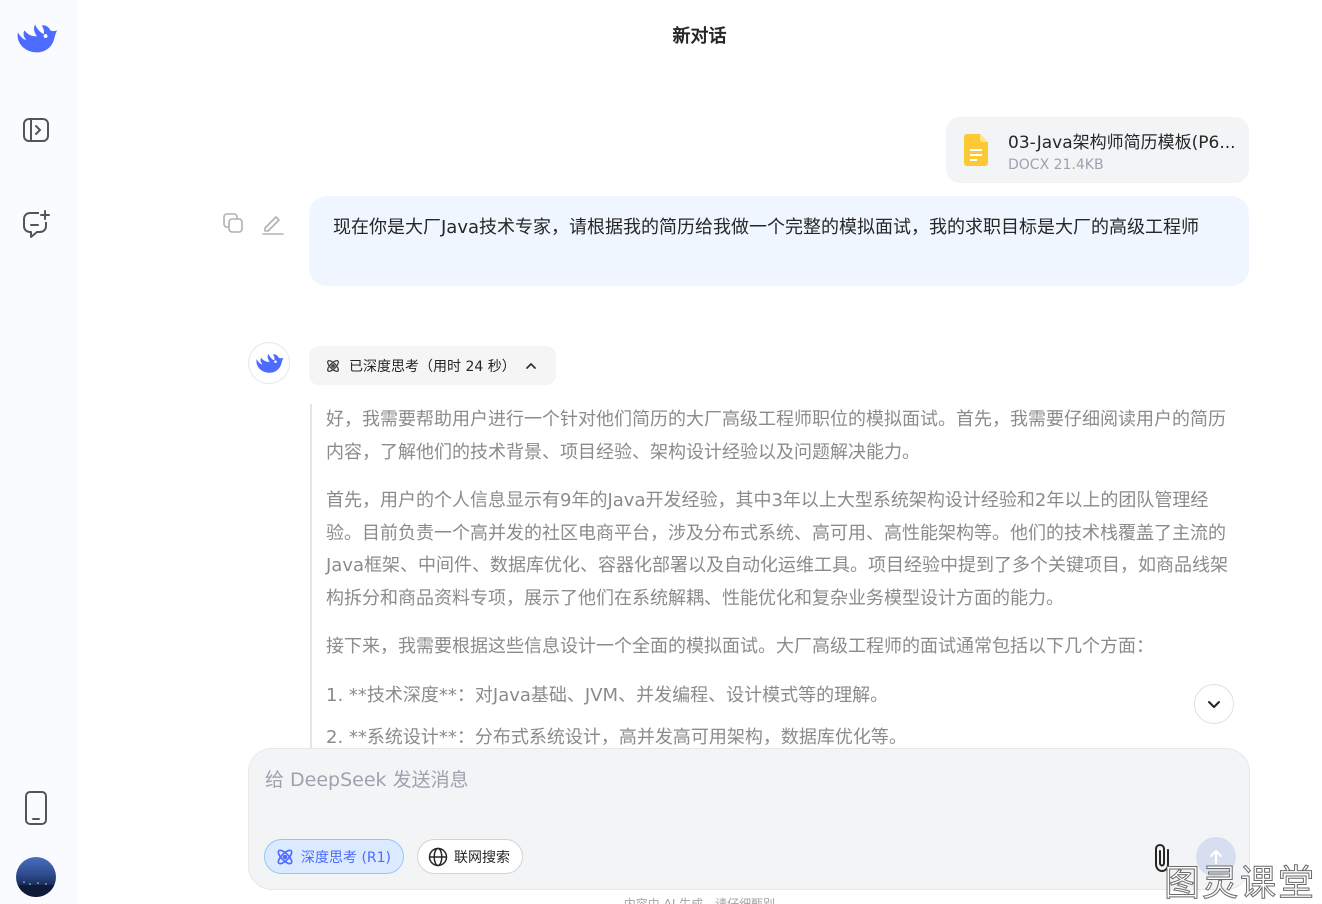  Describe the element at coordinates (530, 365) in the screenshot. I see `chevron-up-icon` at that location.